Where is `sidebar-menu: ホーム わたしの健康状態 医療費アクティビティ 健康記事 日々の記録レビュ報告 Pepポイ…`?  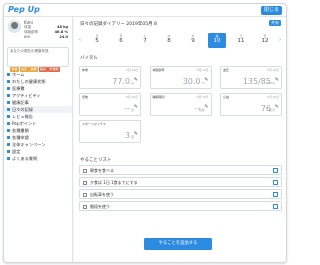 sidebar-menu: ホーム わたしの健康状態 医療費アクティビティ 健康記事 日々の記録レビュ報告 Pepポイ… is located at coordinates (38, 116).